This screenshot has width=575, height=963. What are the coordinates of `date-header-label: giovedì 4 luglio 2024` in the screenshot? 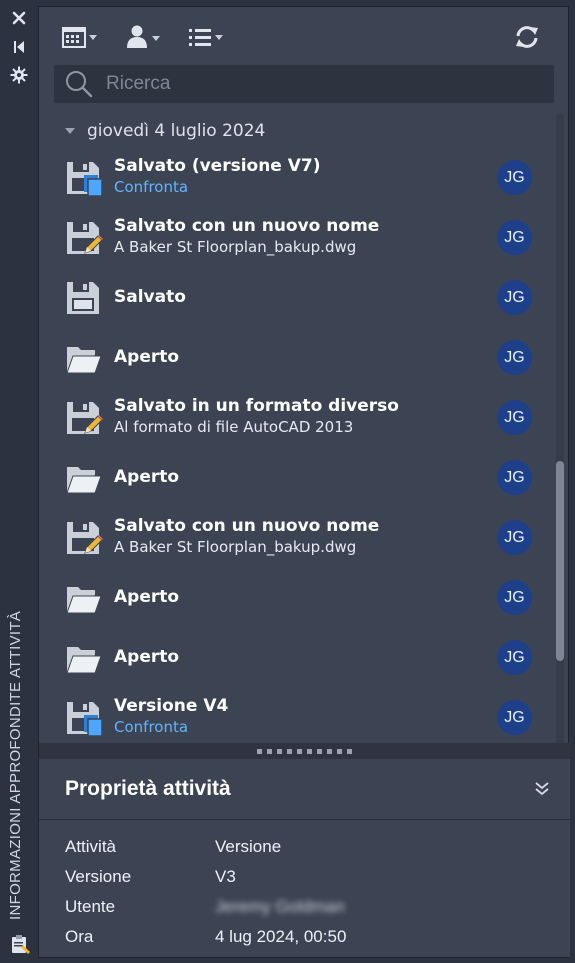 It's located at (176, 131).